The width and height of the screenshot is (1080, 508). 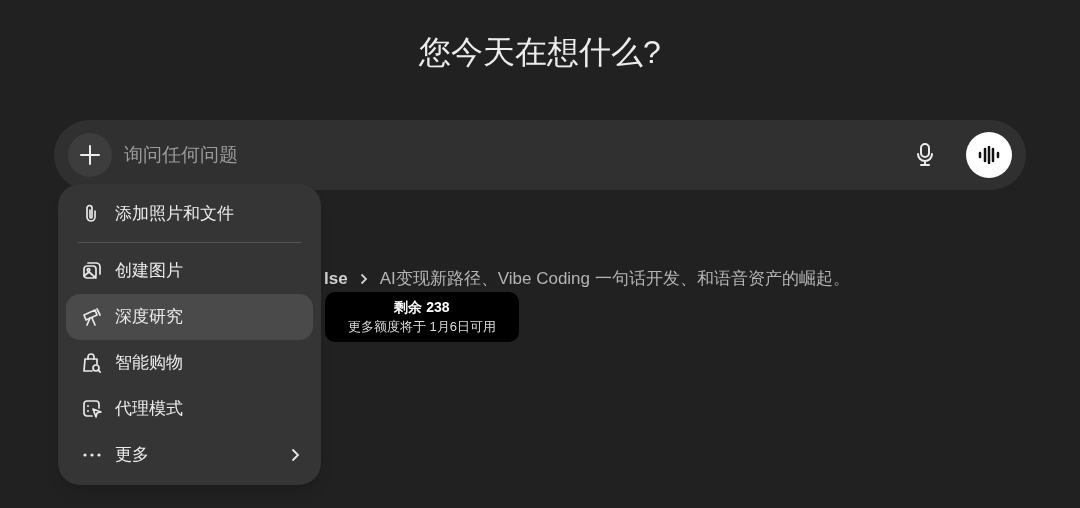 I want to click on waveform-icon, so click(x=989, y=155).